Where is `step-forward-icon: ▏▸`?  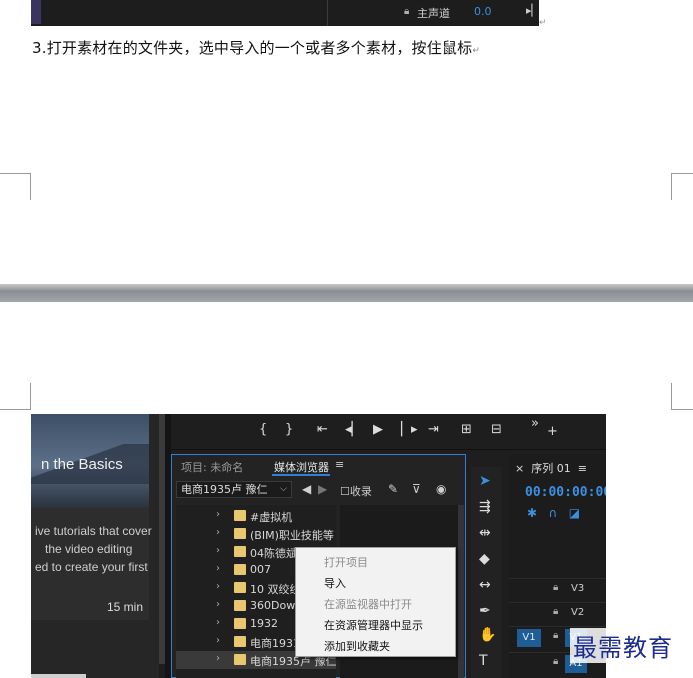 step-forward-icon: ▏▸ is located at coordinates (409, 429).